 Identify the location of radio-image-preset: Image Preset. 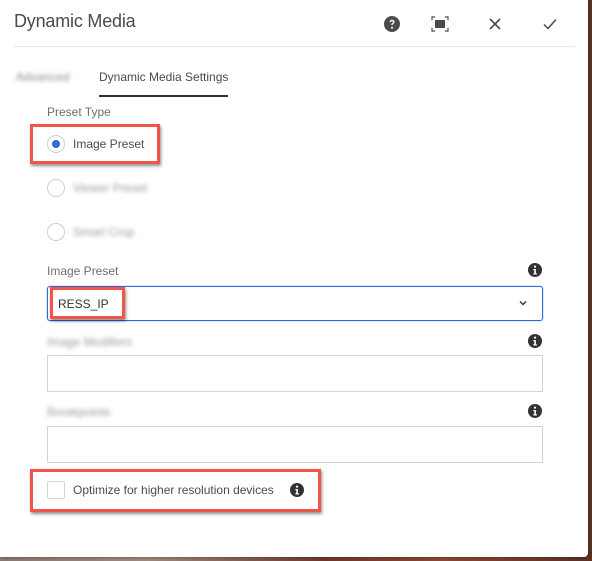
(95, 144).